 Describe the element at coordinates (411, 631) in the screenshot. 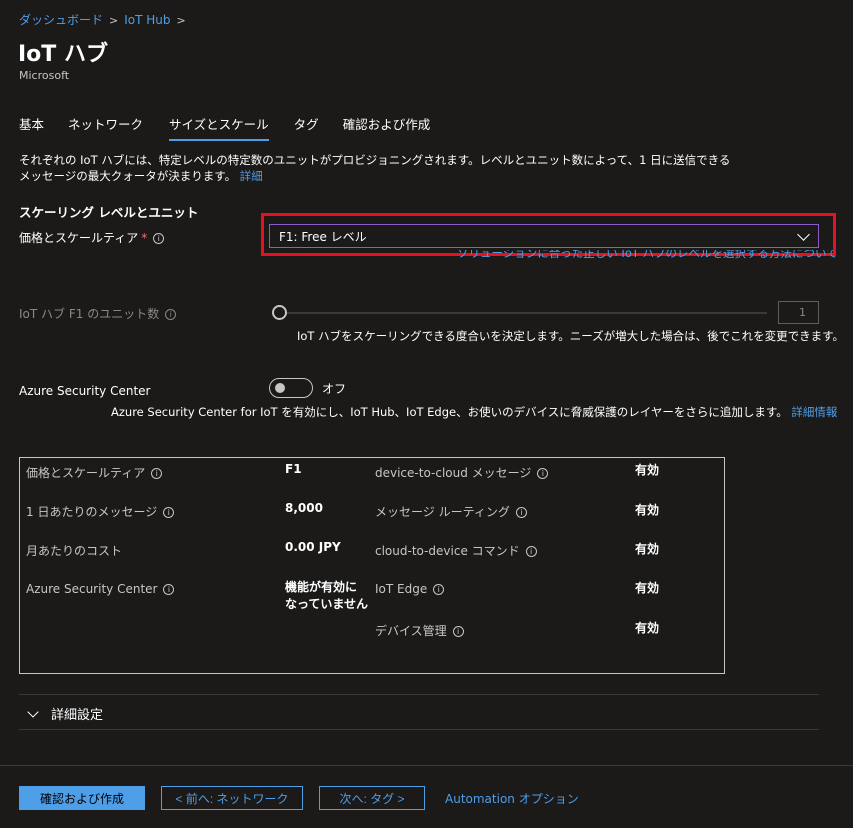

I see `summary-label-text: デバイス管理` at that location.